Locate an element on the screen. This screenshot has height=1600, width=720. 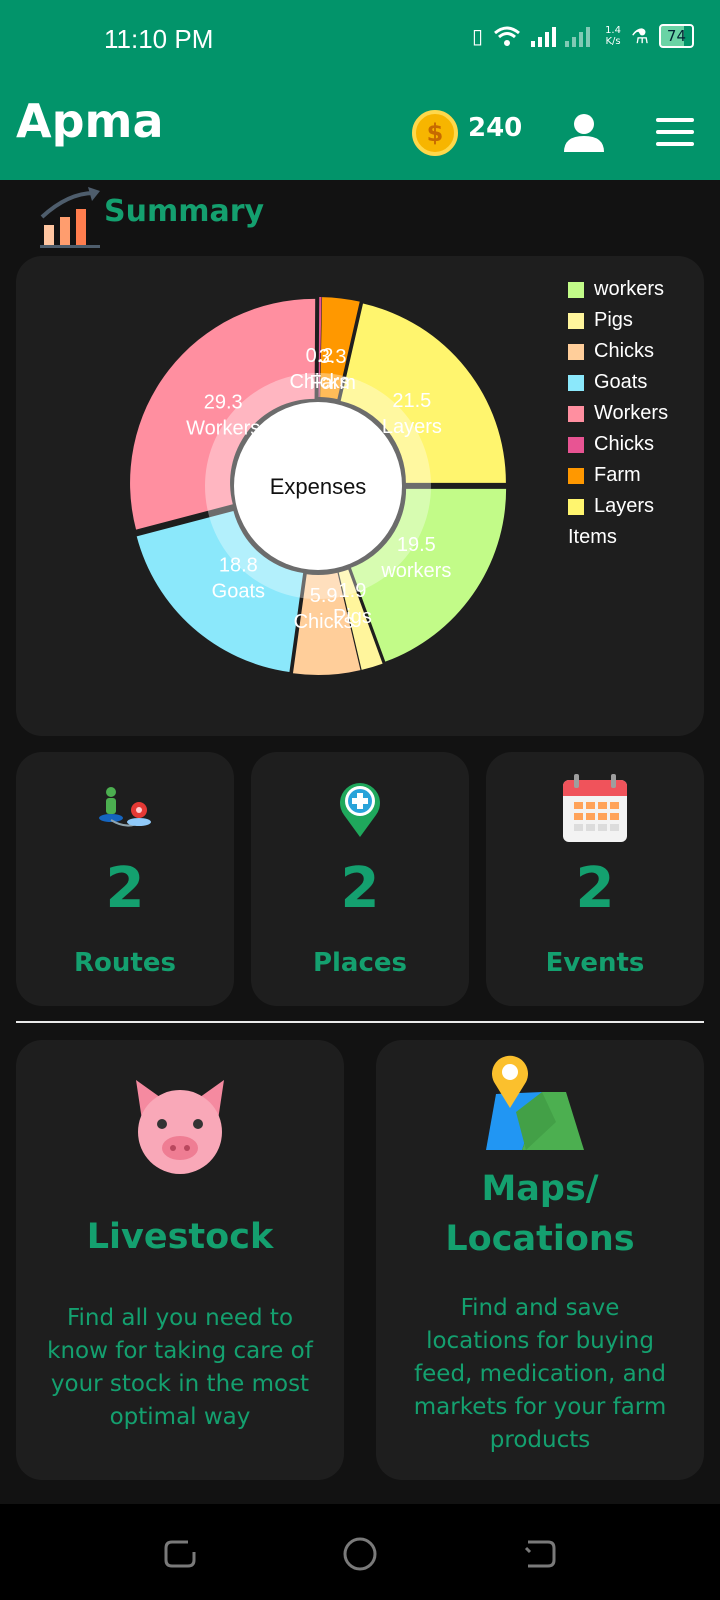
places-card: 2 Places is located at coordinates (360, 879).